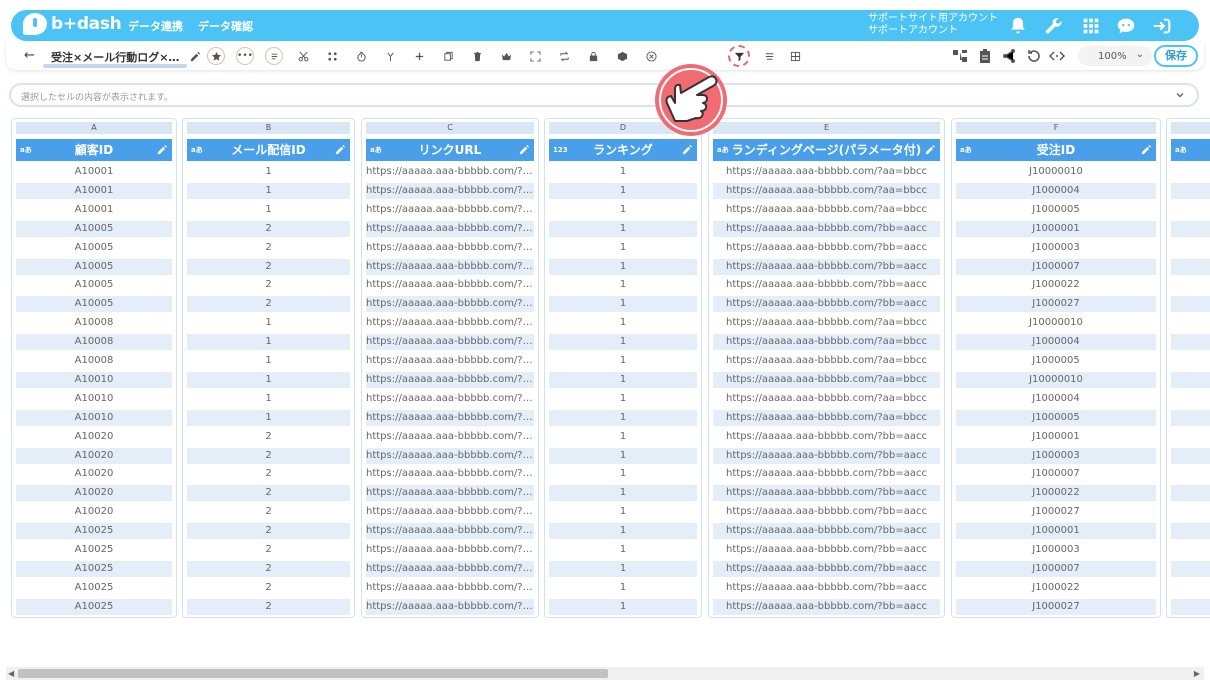 This screenshot has height=680, width=1210. I want to click on bell-icon, so click(1018, 26).